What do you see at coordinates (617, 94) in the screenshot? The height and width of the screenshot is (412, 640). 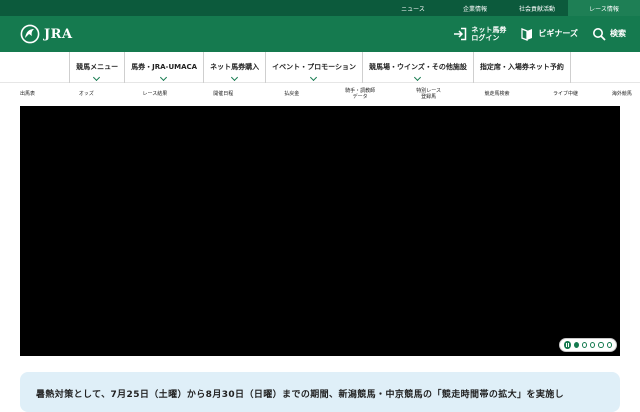 I see `sub-nav-overseas-racing: 海外競馬` at bounding box center [617, 94].